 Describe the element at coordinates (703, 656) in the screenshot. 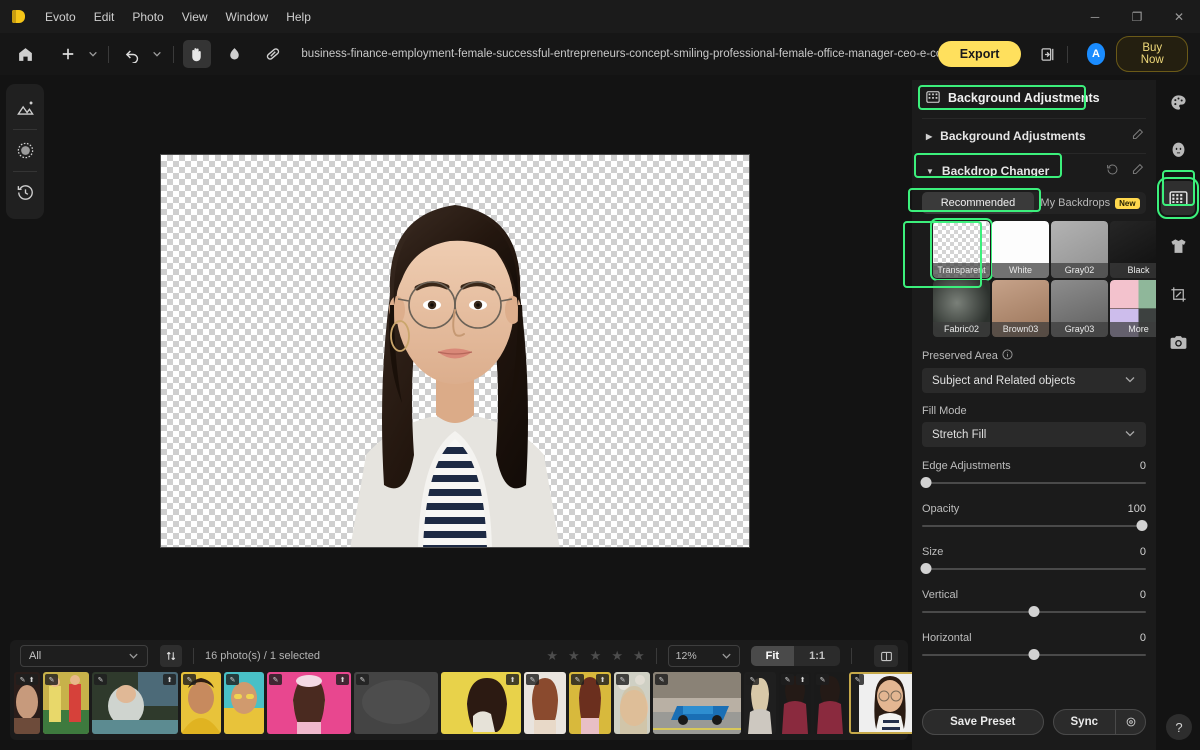

I see `zoom-select: 12%` at that location.